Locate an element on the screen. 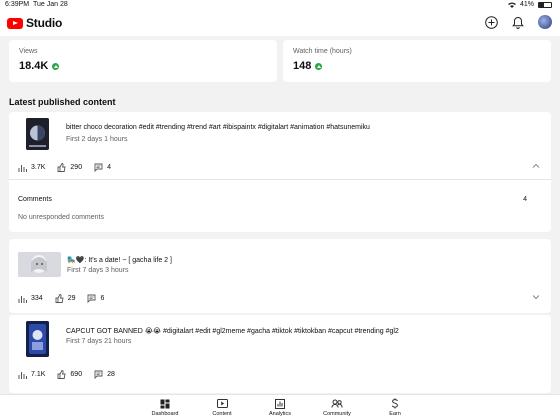 Image resolution: width=560 pixels, height=420 pixels. nav-label: Community is located at coordinates (337, 414).